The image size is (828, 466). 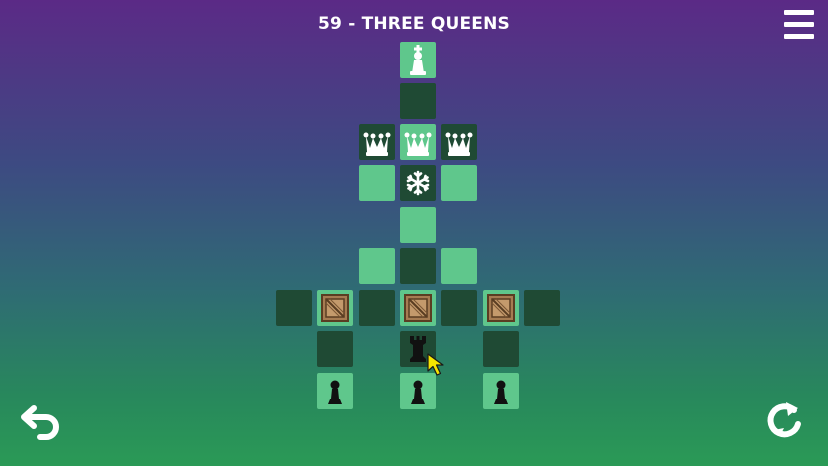 I want to click on page-title: 59 - THREE QUEENS, so click(x=414, y=24).